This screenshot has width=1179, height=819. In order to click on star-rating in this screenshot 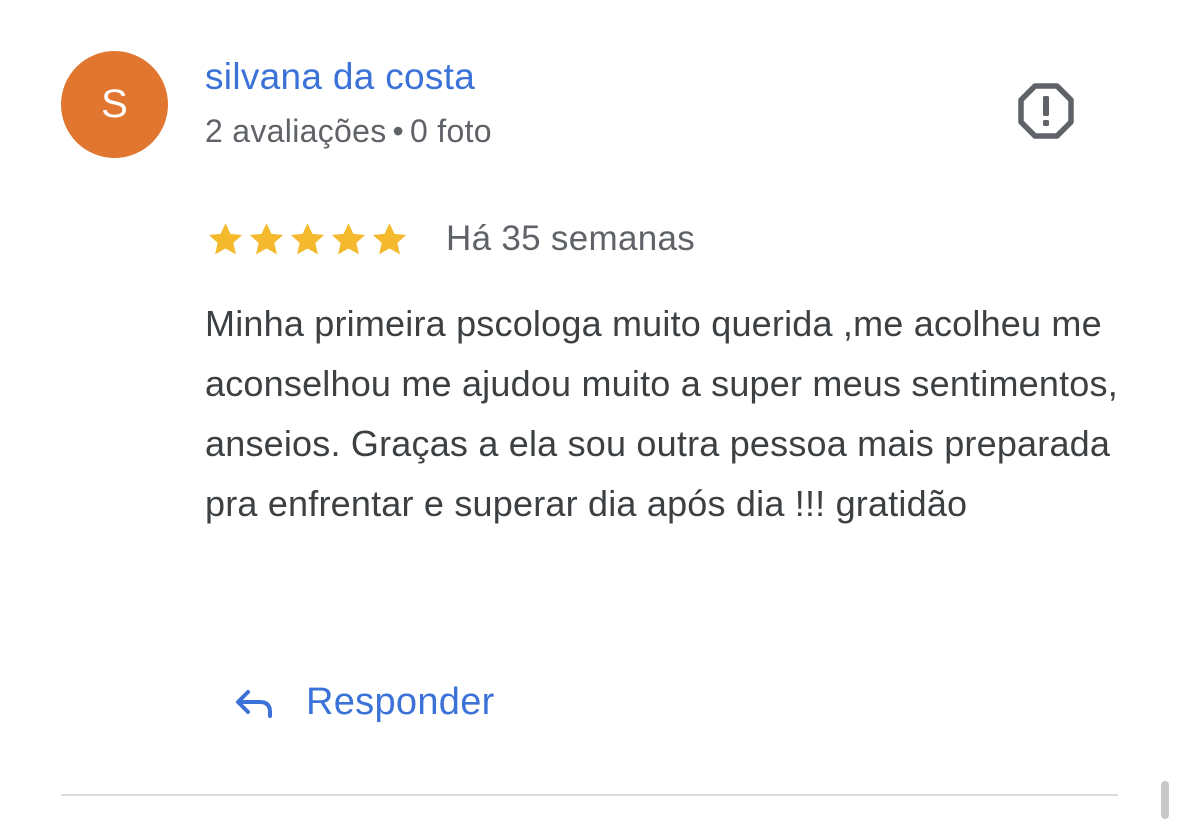, I will do `click(307, 239)`.